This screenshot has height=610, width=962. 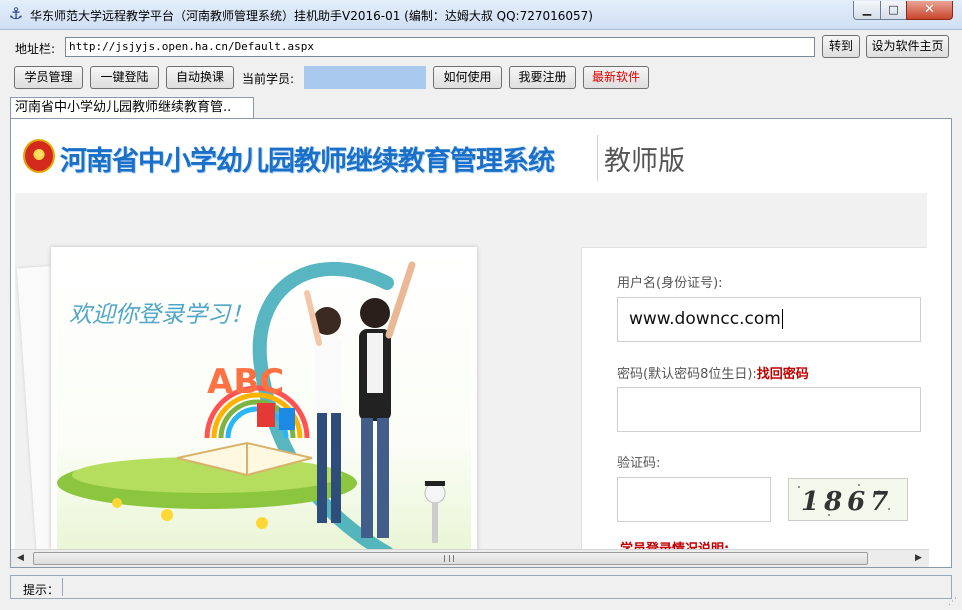 I want to click on how-to-use-button: 如何使用, so click(x=467, y=77).